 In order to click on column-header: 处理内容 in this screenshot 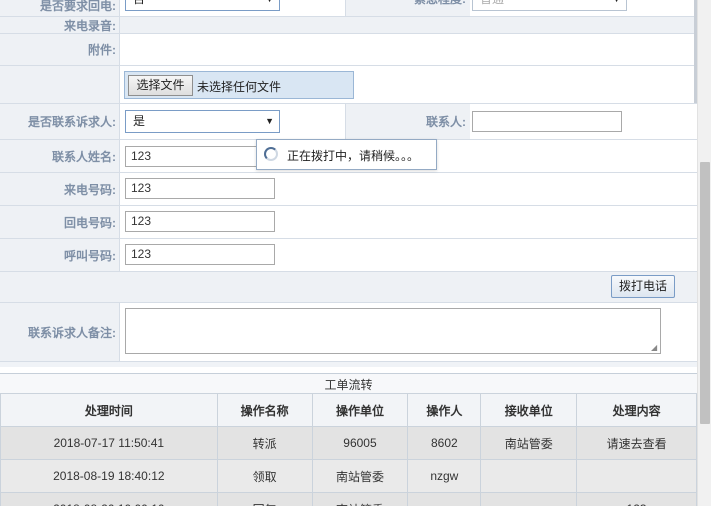, I will do `click(636, 410)`.